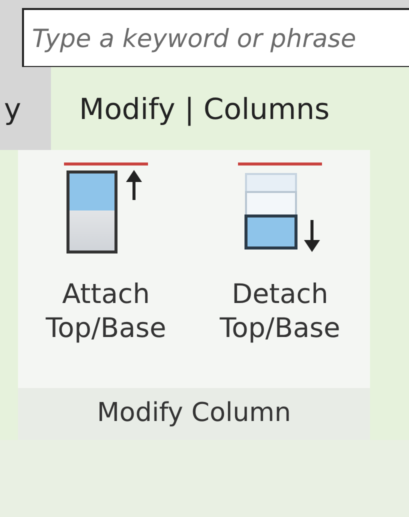  What do you see at coordinates (215, 38) in the screenshot?
I see `search-field: Type a keyword or phrase` at bounding box center [215, 38].